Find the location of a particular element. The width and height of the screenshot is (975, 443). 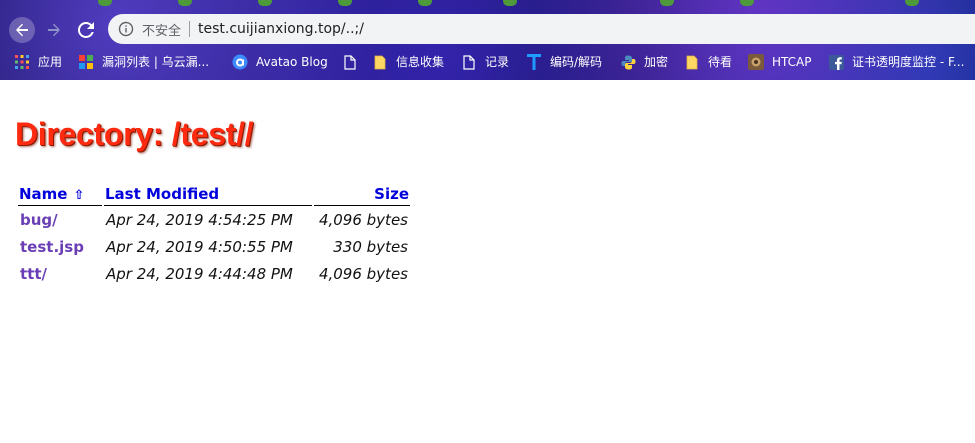

htcap-icon is located at coordinates (756, 62).